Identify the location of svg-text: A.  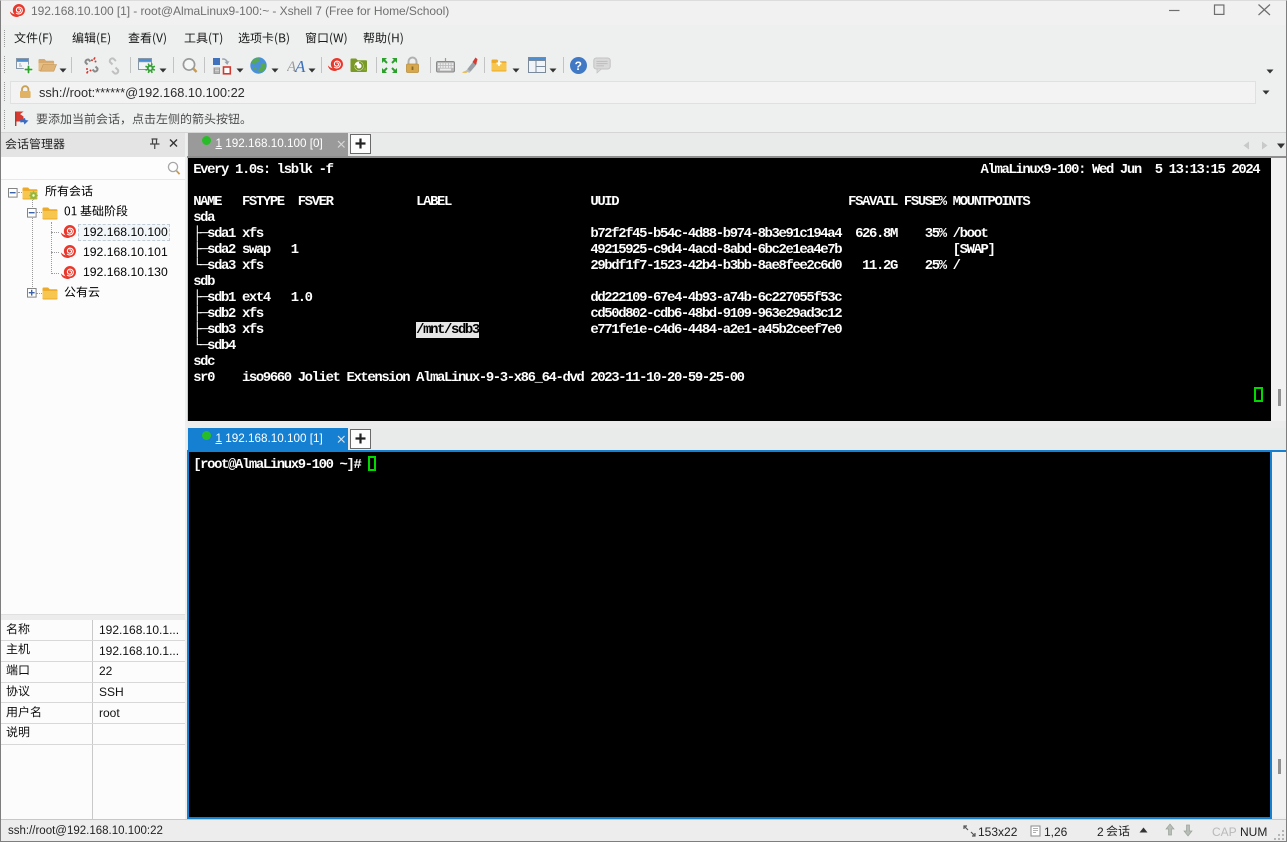
(300, 65).